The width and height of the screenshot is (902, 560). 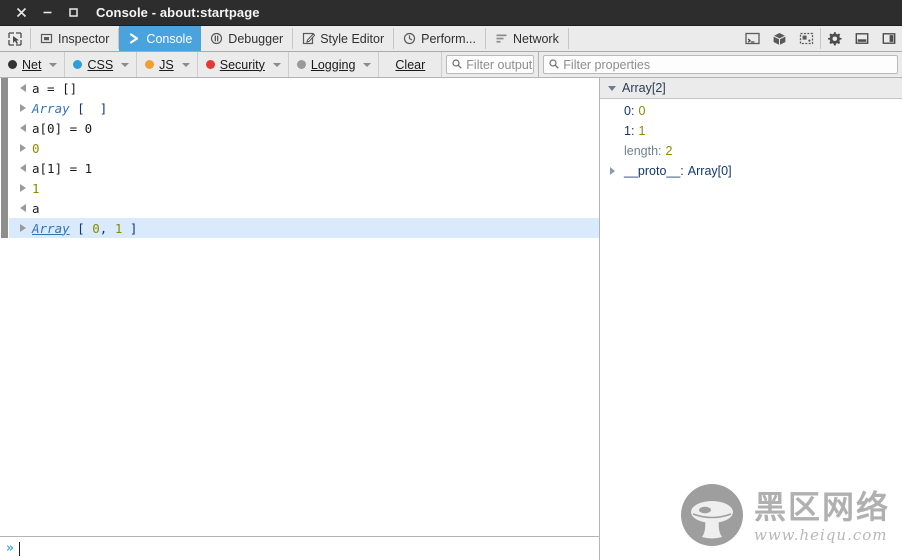 What do you see at coordinates (536, 38) in the screenshot?
I see `tab-network-label: Network` at bounding box center [536, 38].